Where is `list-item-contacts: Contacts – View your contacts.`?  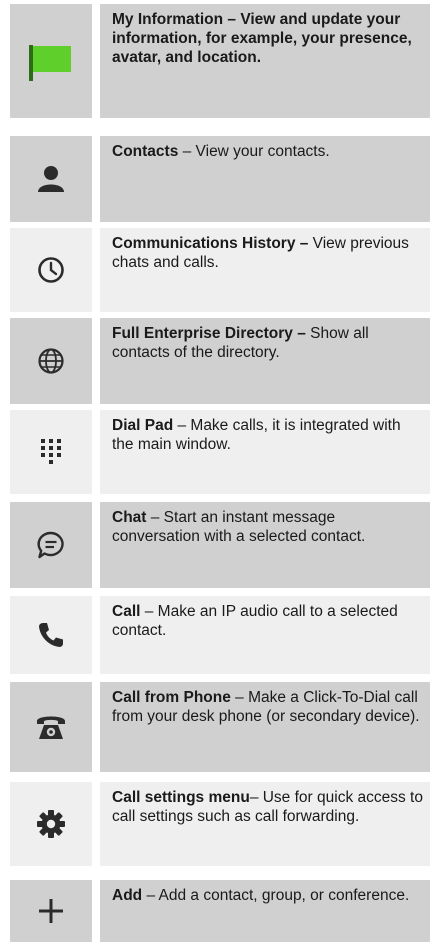
list-item-contacts: Contacts – View your contacts. is located at coordinates (220, 179).